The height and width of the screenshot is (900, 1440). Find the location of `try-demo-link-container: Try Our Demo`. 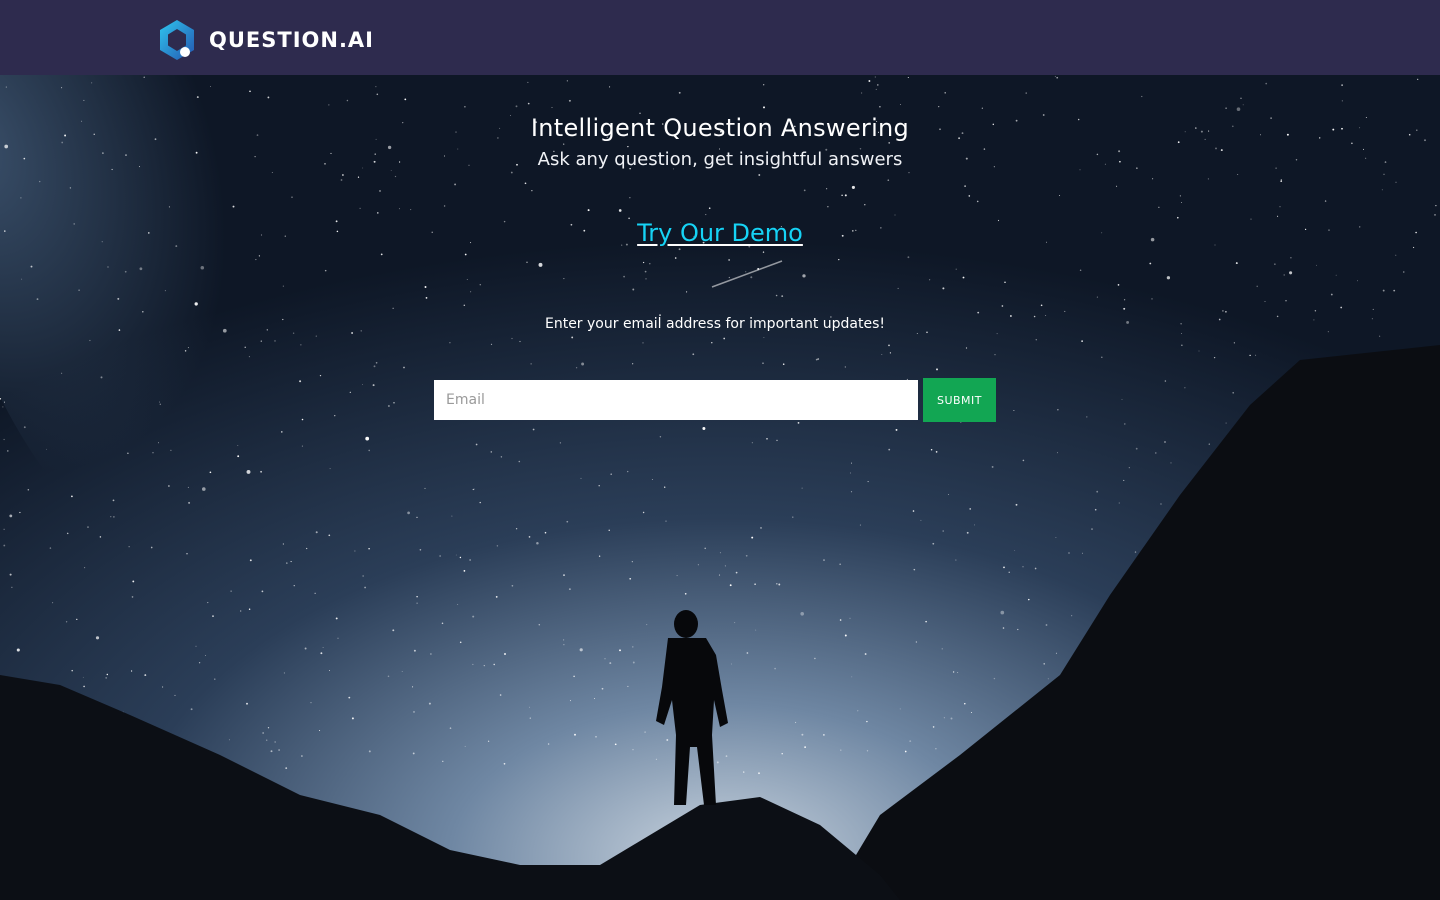

try-demo-link-container: Try Our Demo is located at coordinates (720, 233).